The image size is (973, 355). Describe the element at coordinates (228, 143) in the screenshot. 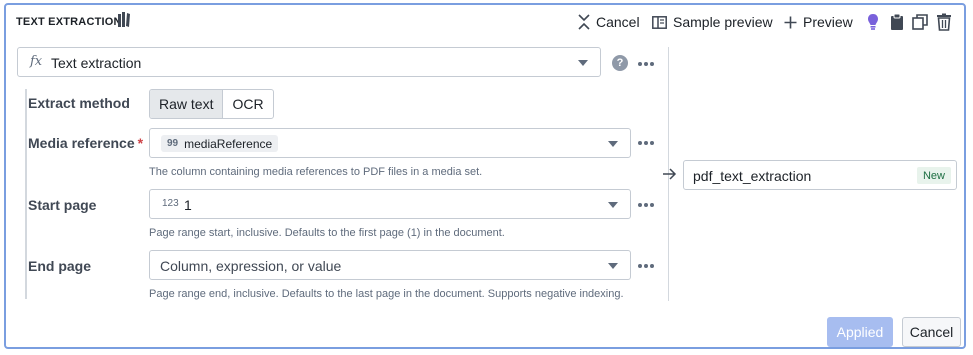

I see `column-chip-label: mediaReference` at that location.